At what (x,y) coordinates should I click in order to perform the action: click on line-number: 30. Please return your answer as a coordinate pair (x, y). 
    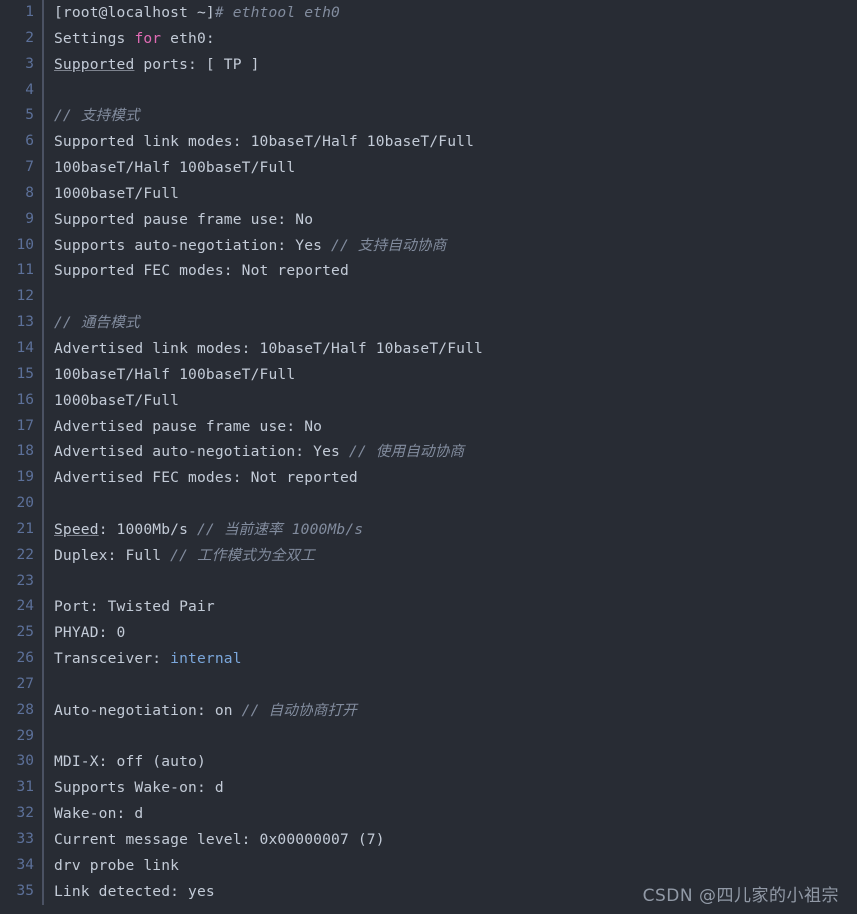
    Looking at the image, I should click on (22, 762).